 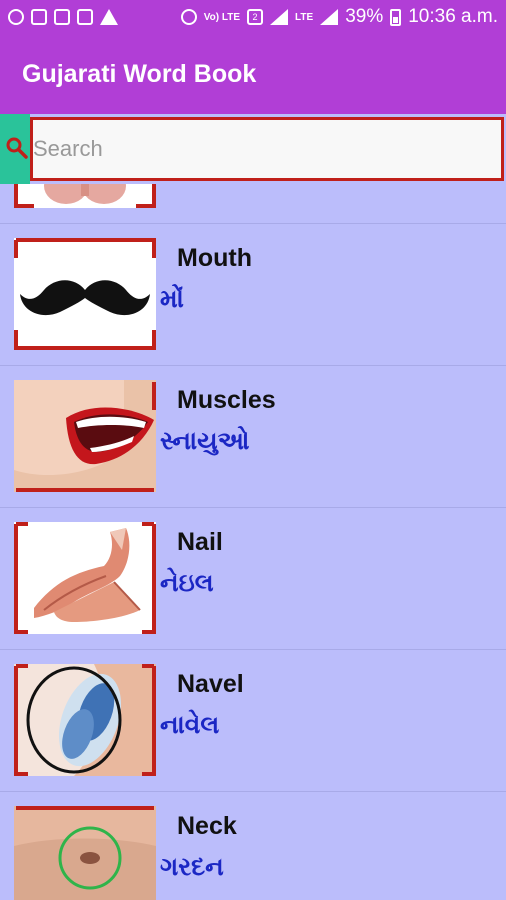 I want to click on signal-2-icon, so click(x=329, y=17).